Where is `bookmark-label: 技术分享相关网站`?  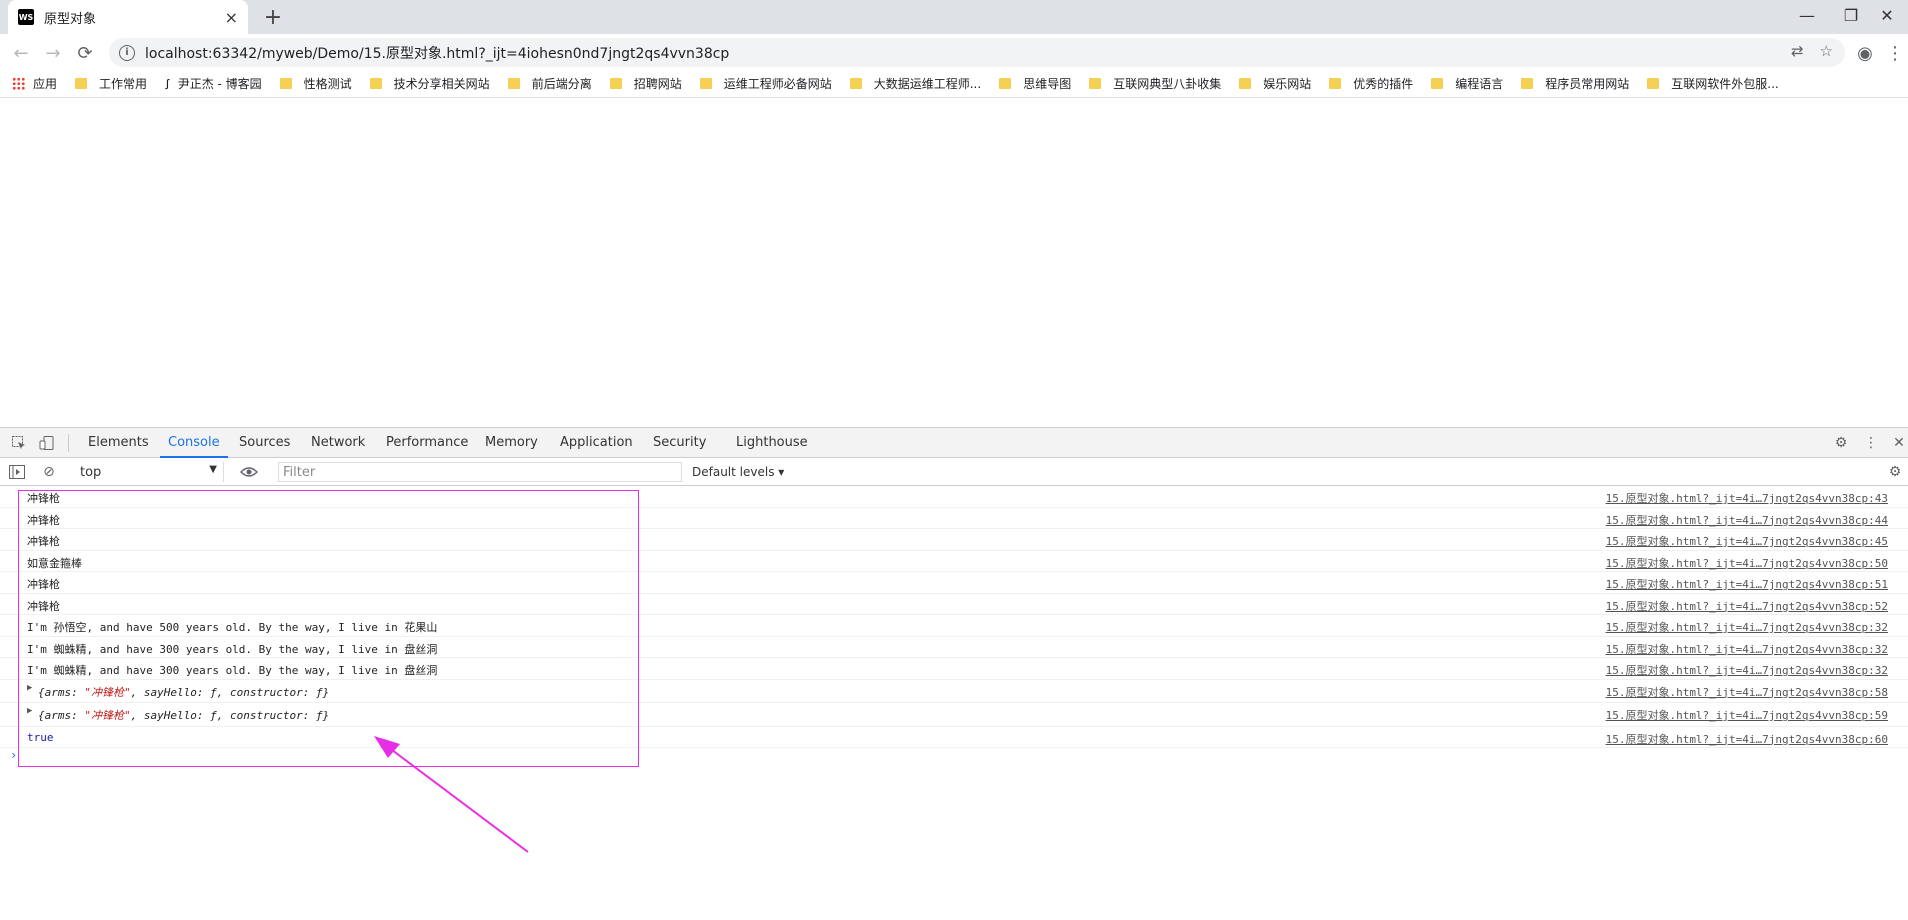 bookmark-label: 技术分享相关网站 is located at coordinates (441, 84).